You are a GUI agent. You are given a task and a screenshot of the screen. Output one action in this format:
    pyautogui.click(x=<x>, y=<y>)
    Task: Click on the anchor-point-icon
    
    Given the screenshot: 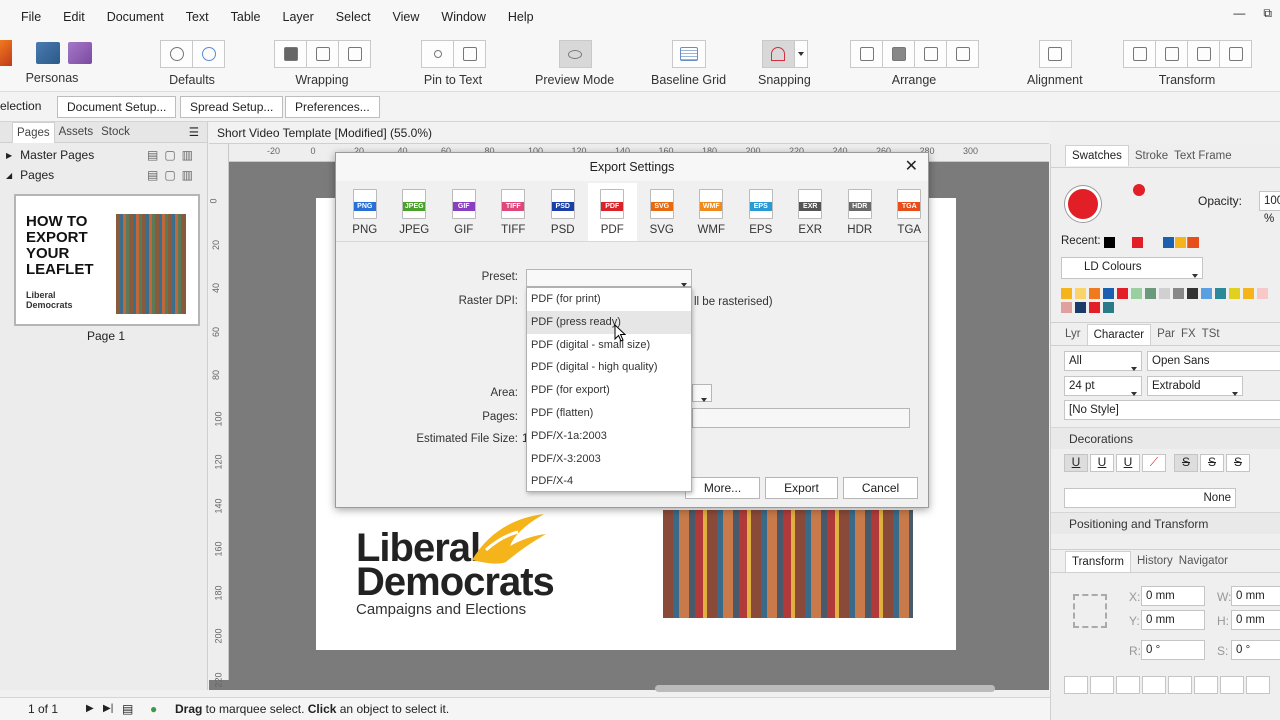 What is the action you would take?
    pyautogui.click(x=1090, y=611)
    